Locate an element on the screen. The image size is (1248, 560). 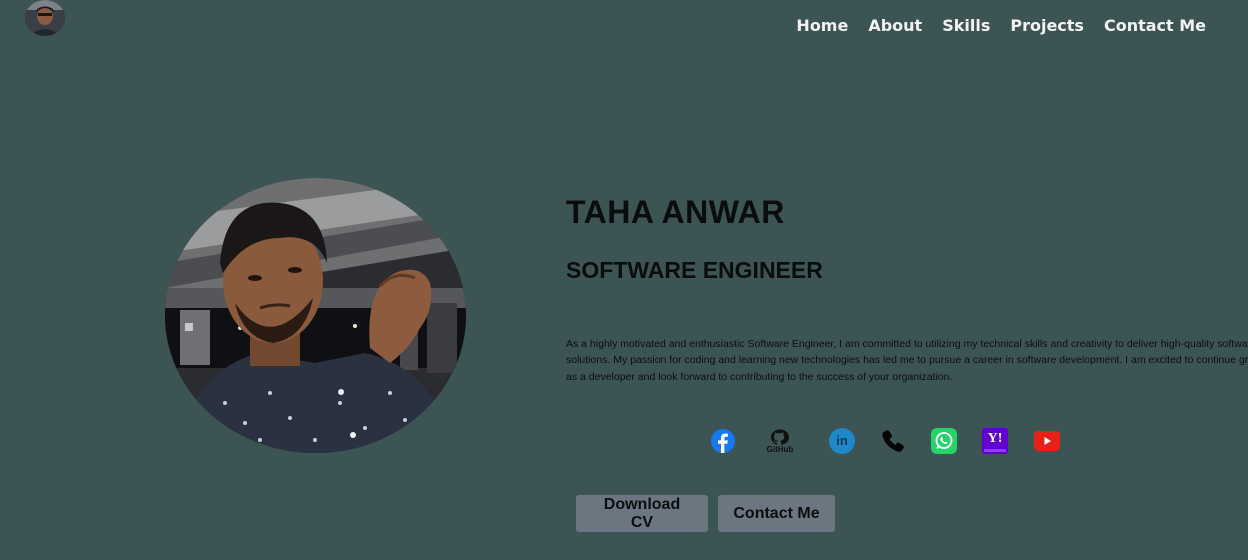
phone-icon is located at coordinates (893, 441).